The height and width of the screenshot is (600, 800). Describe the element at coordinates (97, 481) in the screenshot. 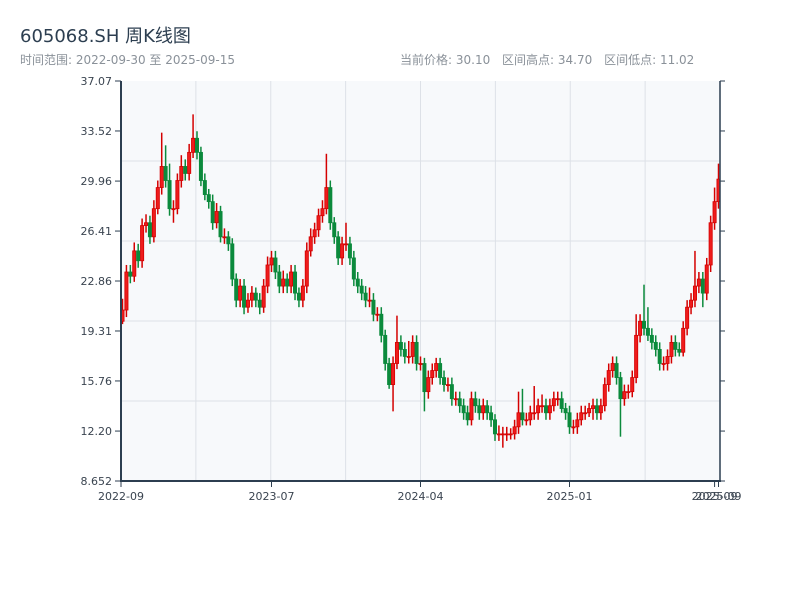

I see `y-tick-label: 8.652` at that location.